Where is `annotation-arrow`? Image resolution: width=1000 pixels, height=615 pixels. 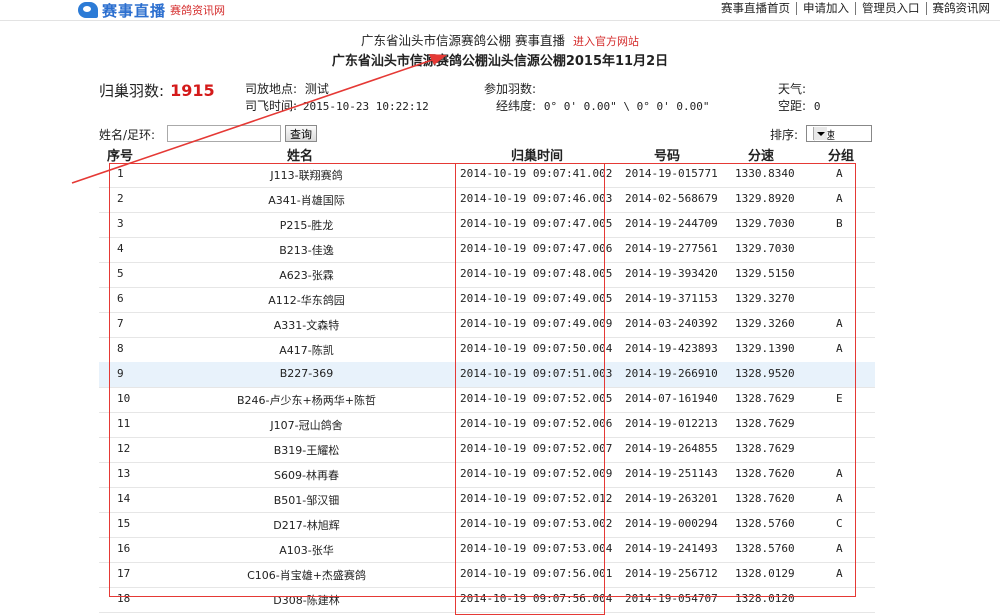
annotation-arrow is located at coordinates (259, 119).